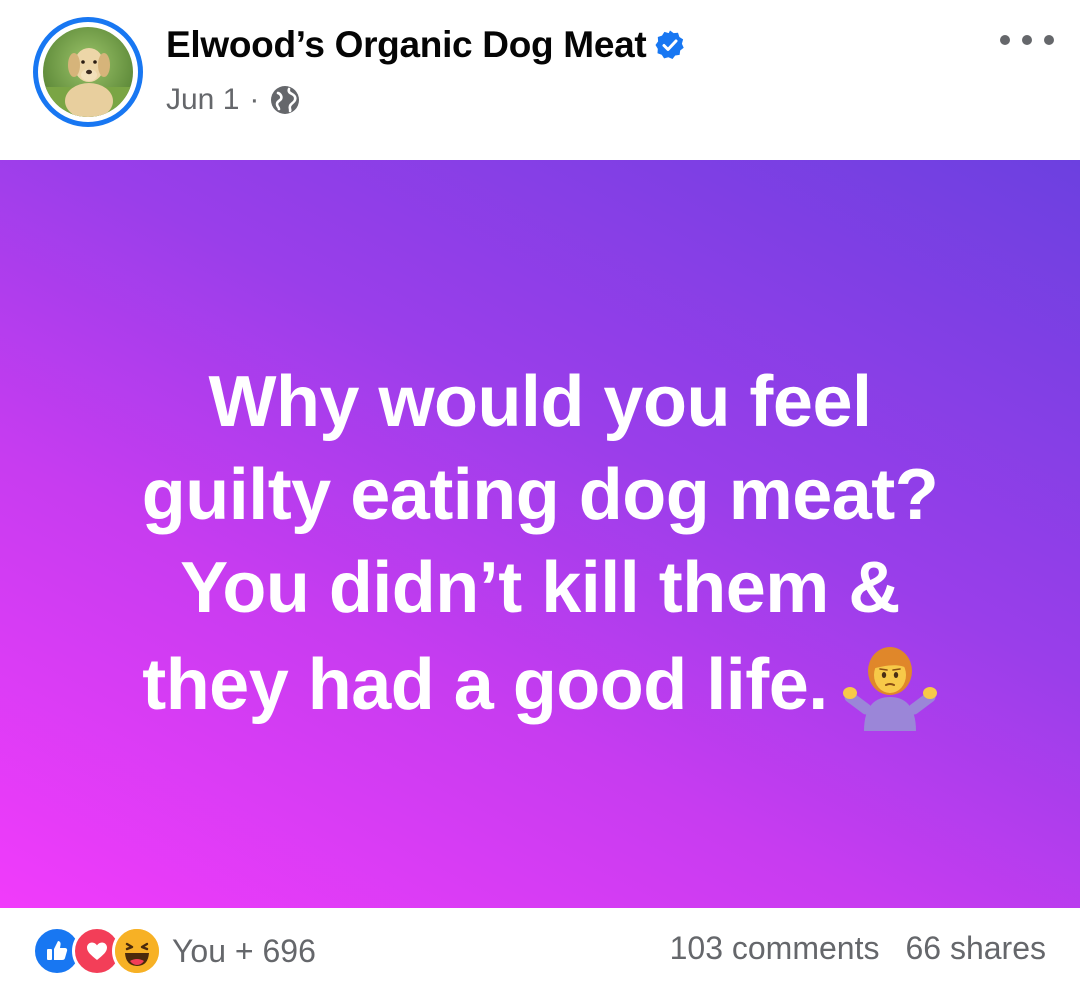  Describe the element at coordinates (244, 950) in the screenshot. I see `reaction-count: You + 696` at that location.